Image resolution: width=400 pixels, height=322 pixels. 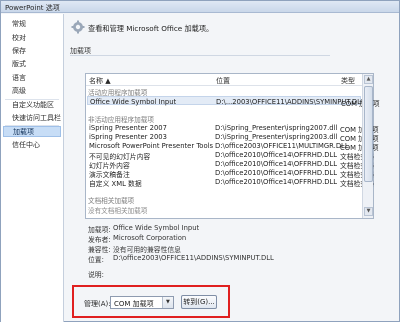 What do you see at coordinates (224, 85) in the screenshot?
I see `header-divider` at bounding box center [224, 85].